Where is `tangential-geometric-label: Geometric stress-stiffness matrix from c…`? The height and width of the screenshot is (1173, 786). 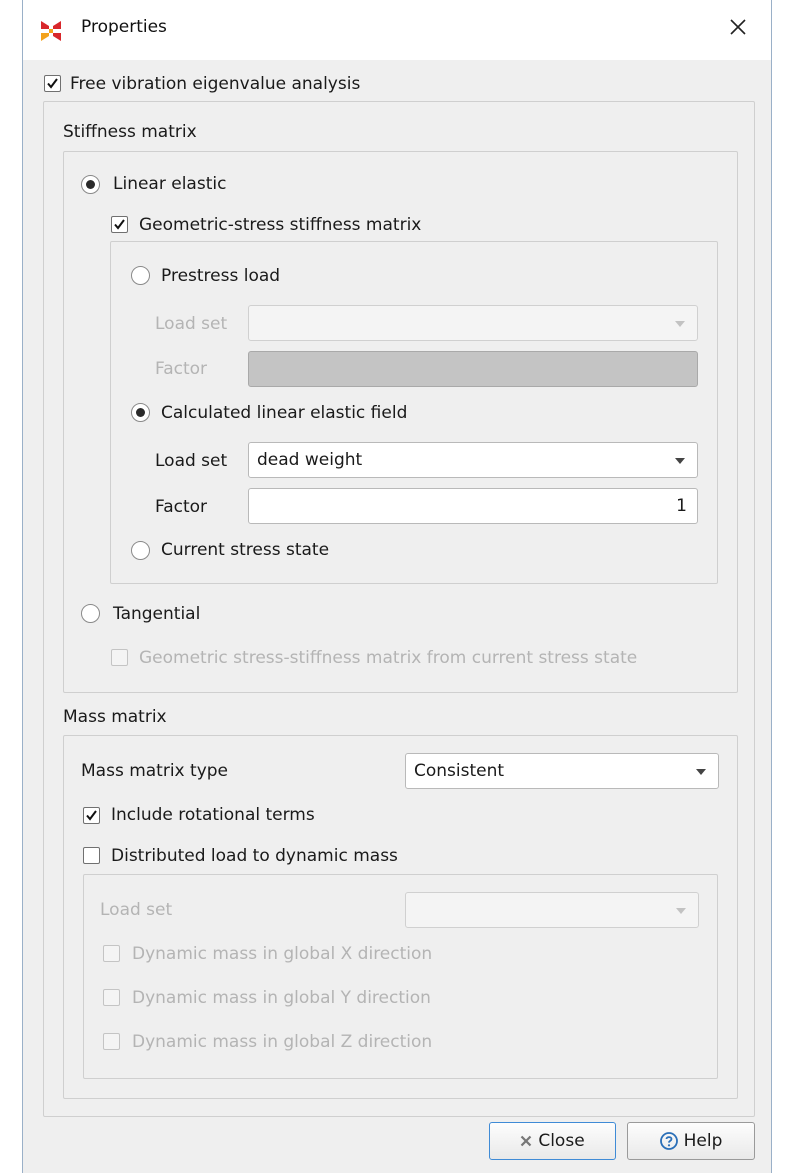
tangential-geometric-label: Geometric stress-stiffness matrix from c… is located at coordinates (388, 658).